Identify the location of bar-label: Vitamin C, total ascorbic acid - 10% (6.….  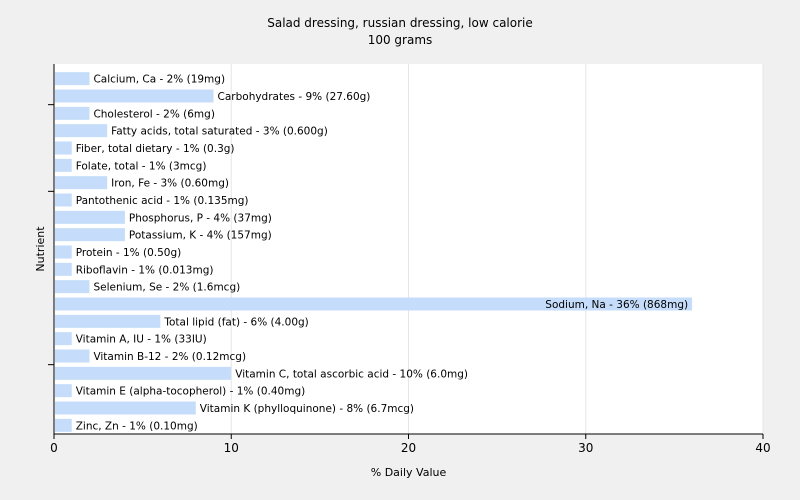
(351, 374).